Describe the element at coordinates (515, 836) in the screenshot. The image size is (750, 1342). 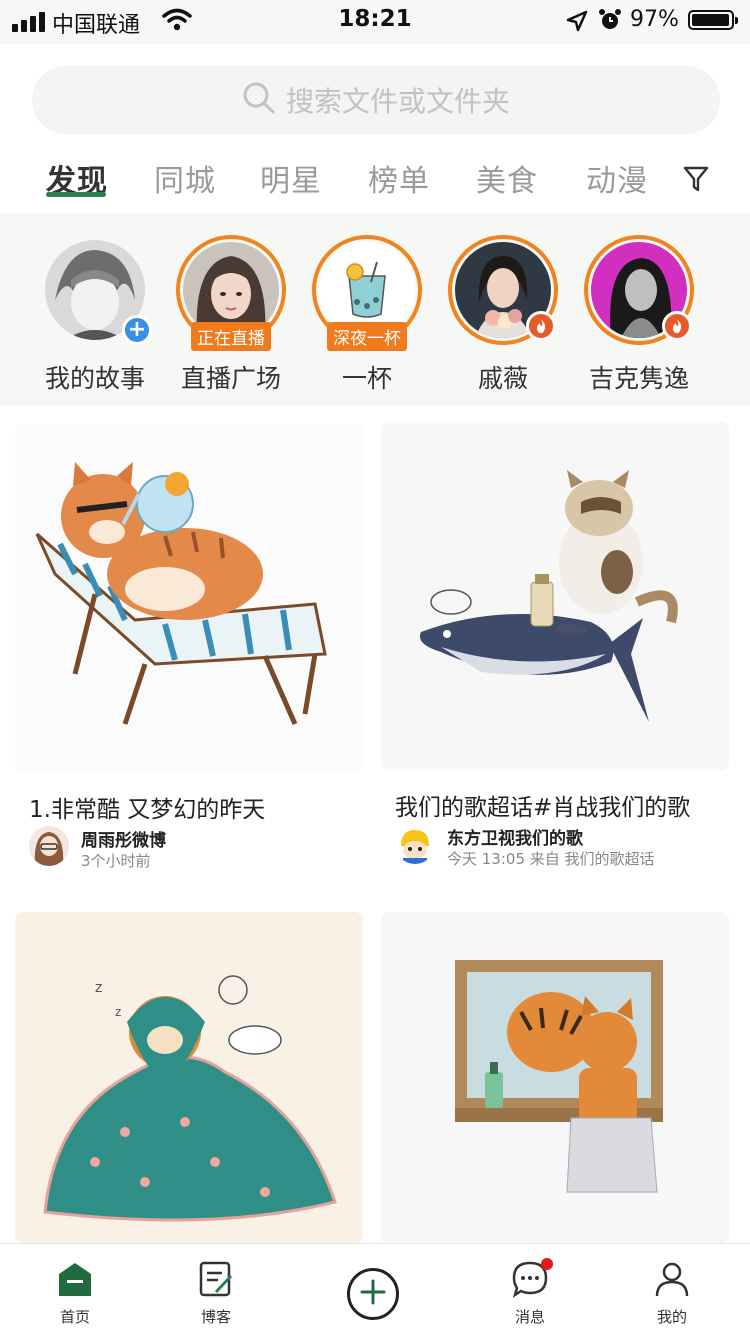
I see `author-name: 东方卫视我们的歌` at that location.